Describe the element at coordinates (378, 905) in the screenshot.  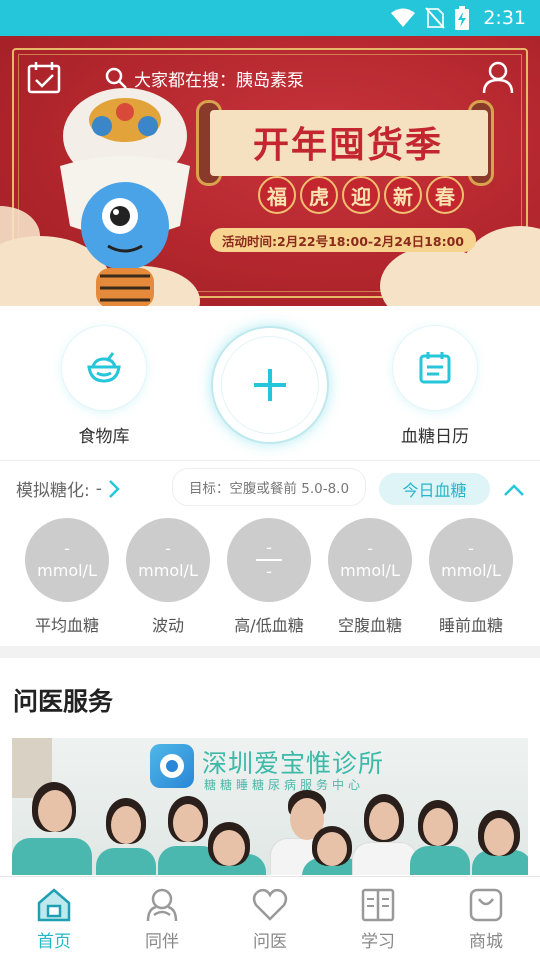
I see `book-icon` at that location.